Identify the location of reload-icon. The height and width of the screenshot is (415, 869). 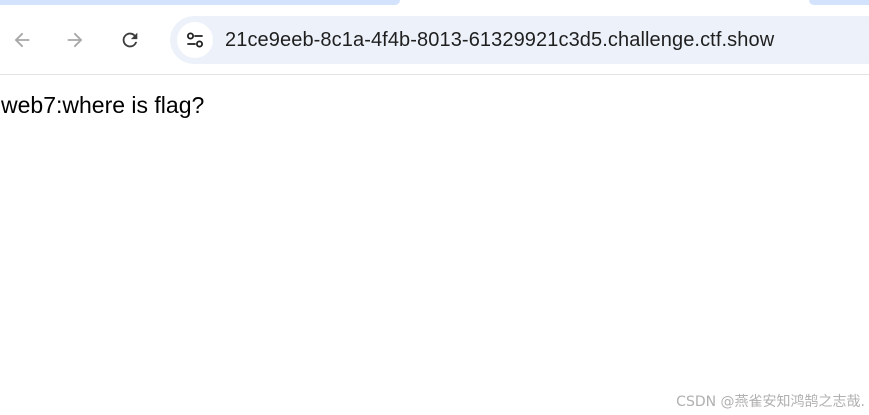
(130, 40).